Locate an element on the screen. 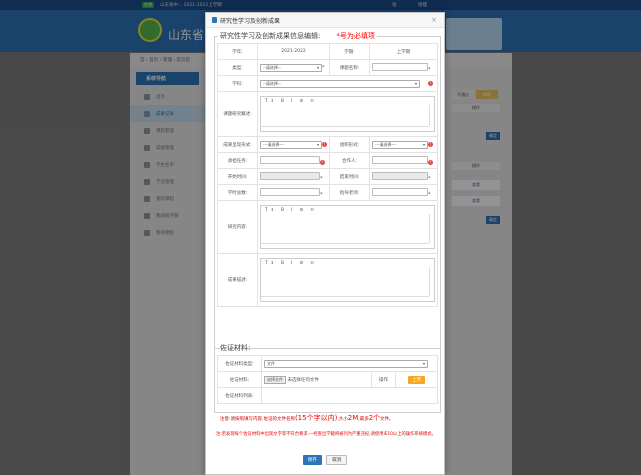  modal-footer: 保存 取消 is located at coordinates (325, 460).